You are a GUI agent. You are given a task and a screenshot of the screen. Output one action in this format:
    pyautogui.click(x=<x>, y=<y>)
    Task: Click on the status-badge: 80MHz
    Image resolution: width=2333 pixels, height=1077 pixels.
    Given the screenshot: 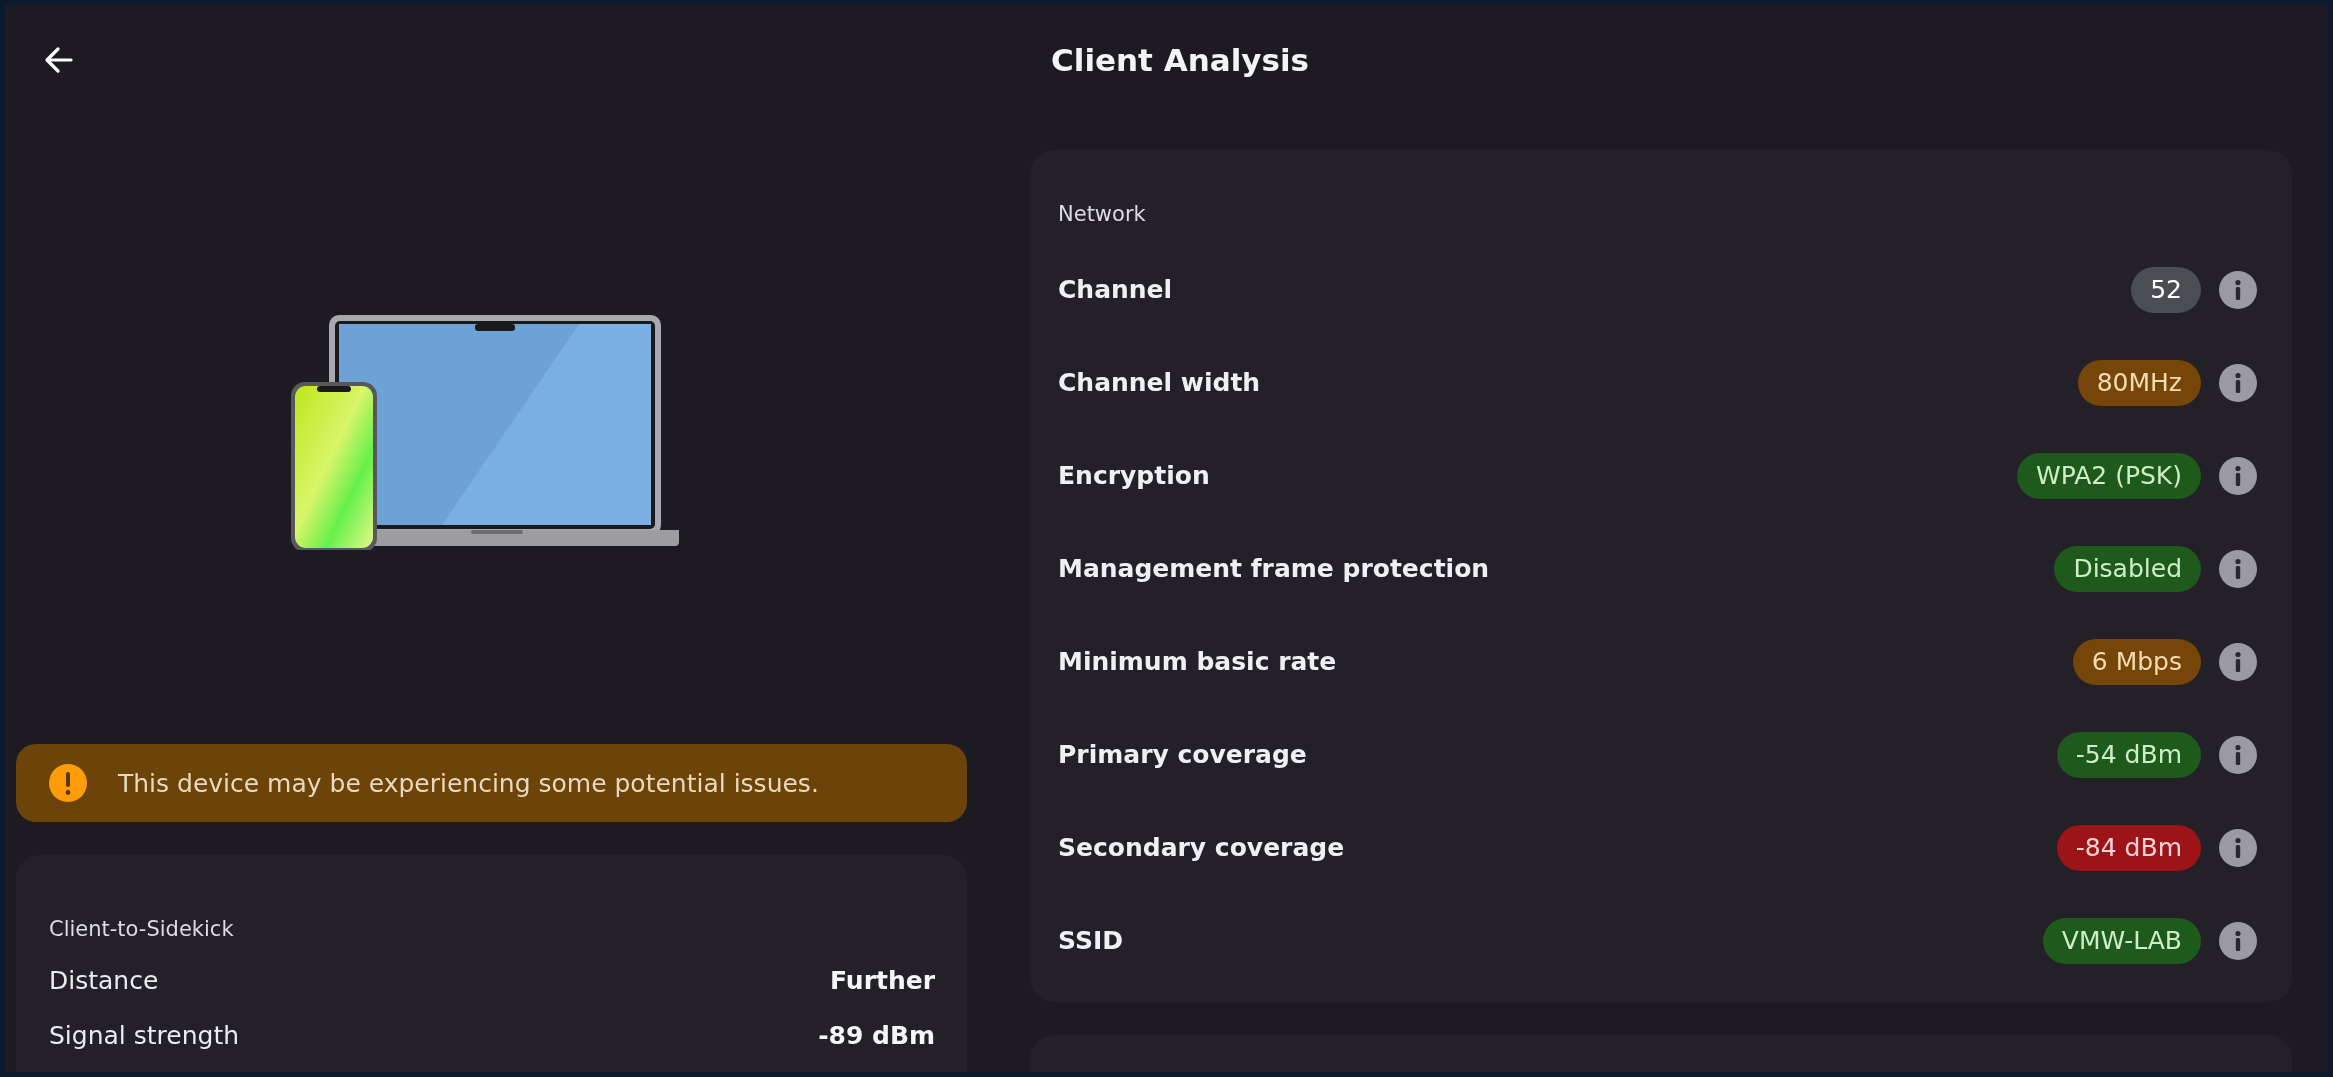 What is the action you would take?
    pyautogui.click(x=2139, y=382)
    